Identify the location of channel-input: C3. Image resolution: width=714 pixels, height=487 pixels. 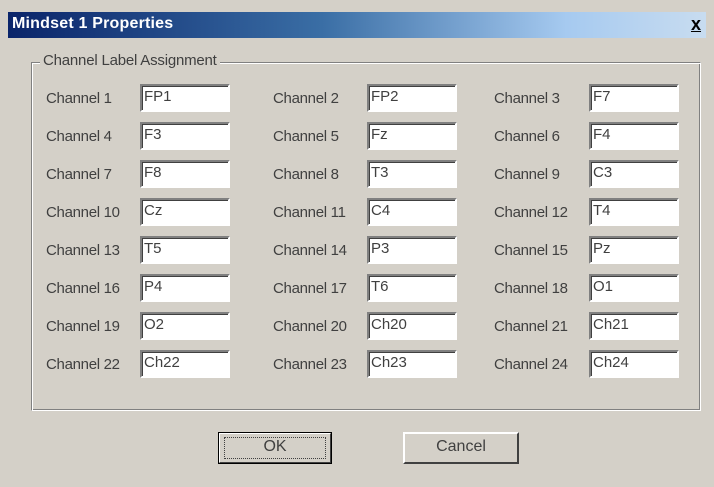
(634, 174).